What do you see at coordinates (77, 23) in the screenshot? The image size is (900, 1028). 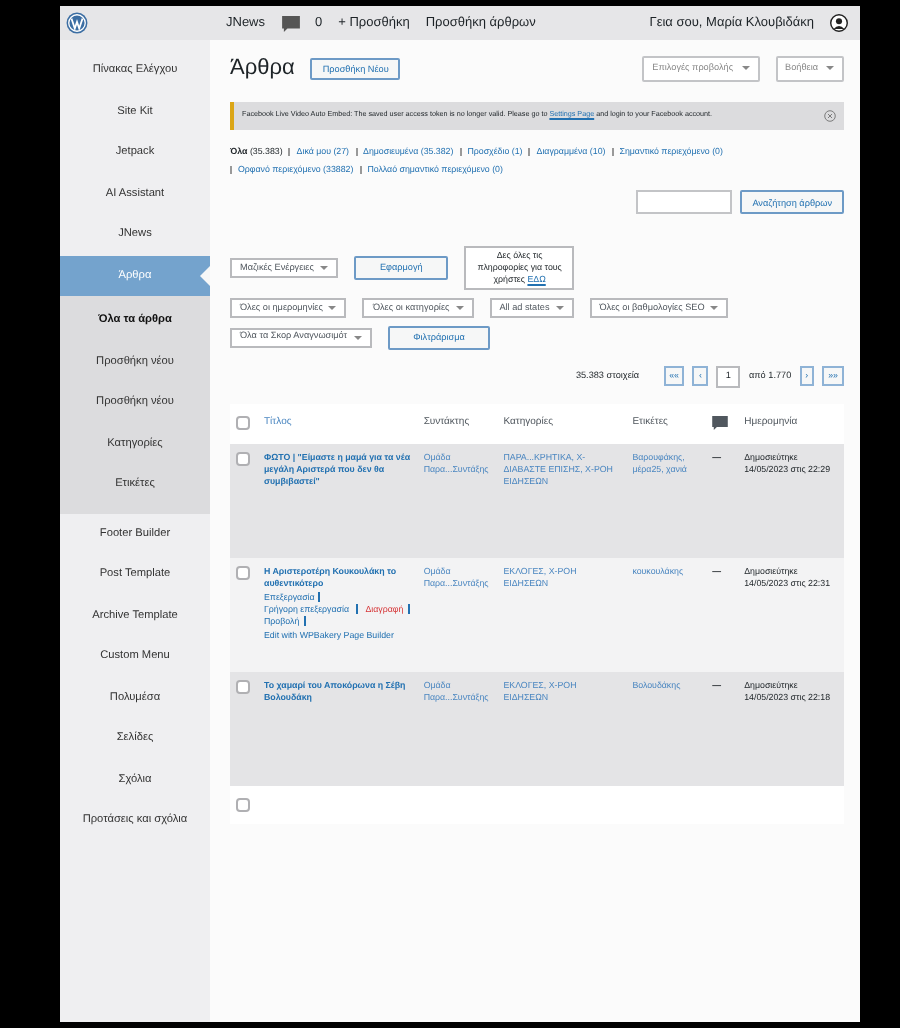 I see `wordpress-logo` at bounding box center [77, 23].